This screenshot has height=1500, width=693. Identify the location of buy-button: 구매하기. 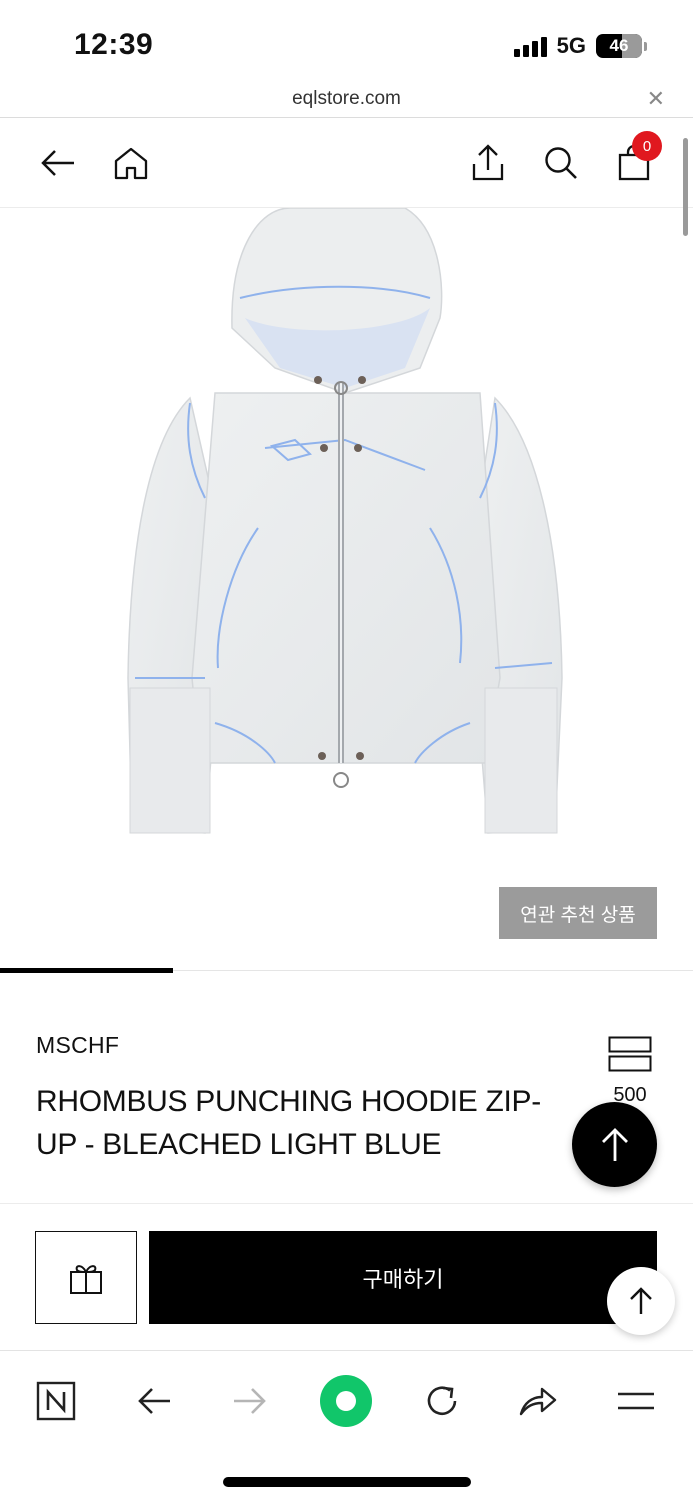
(403, 1277).